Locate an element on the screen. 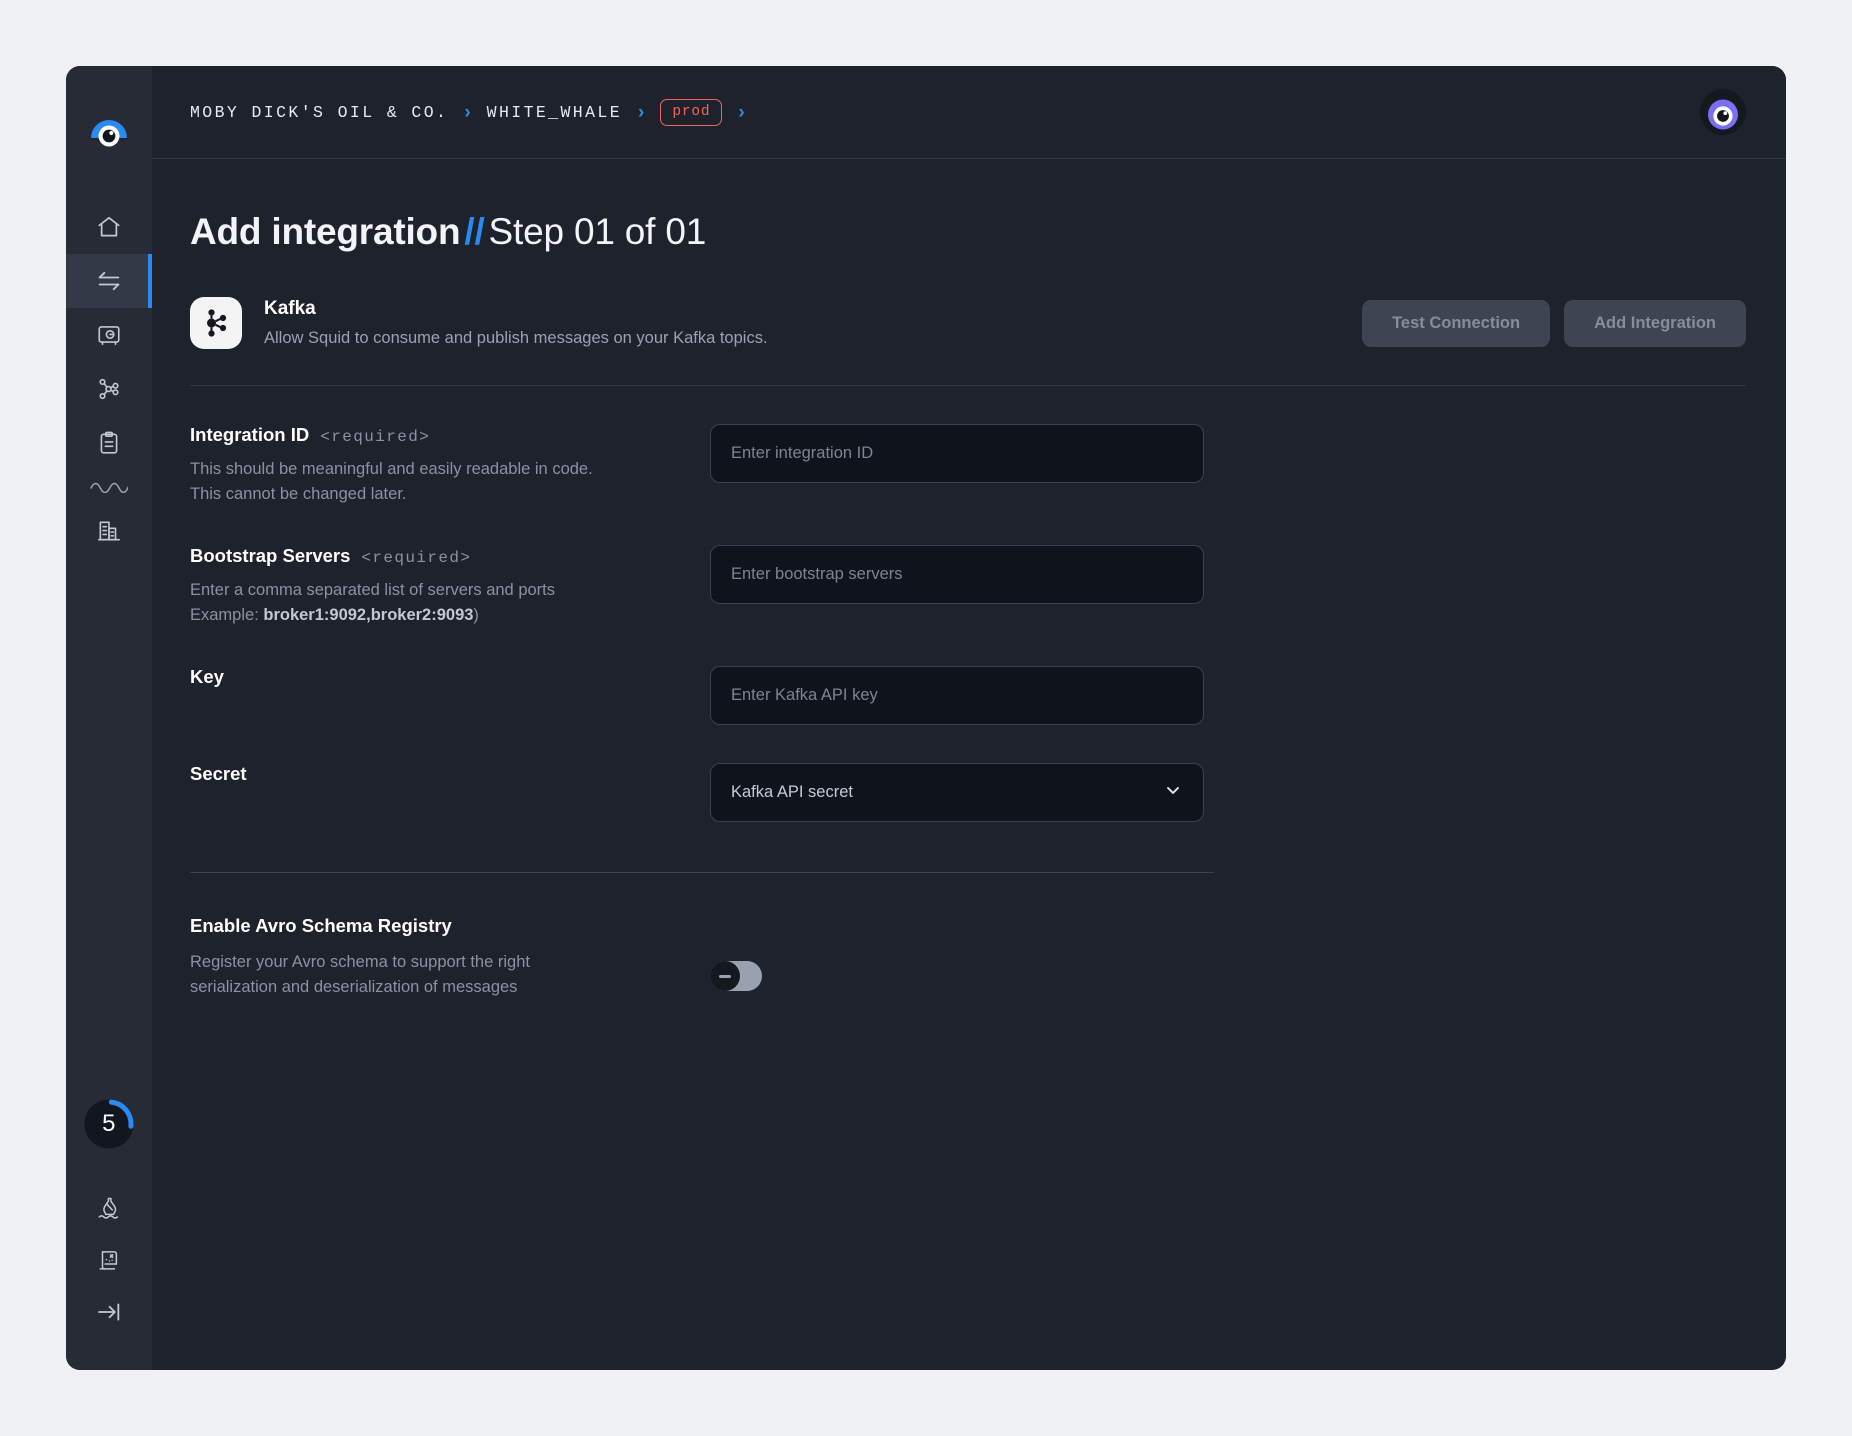  help-line-2: This cannot be changed later. is located at coordinates (298, 494).